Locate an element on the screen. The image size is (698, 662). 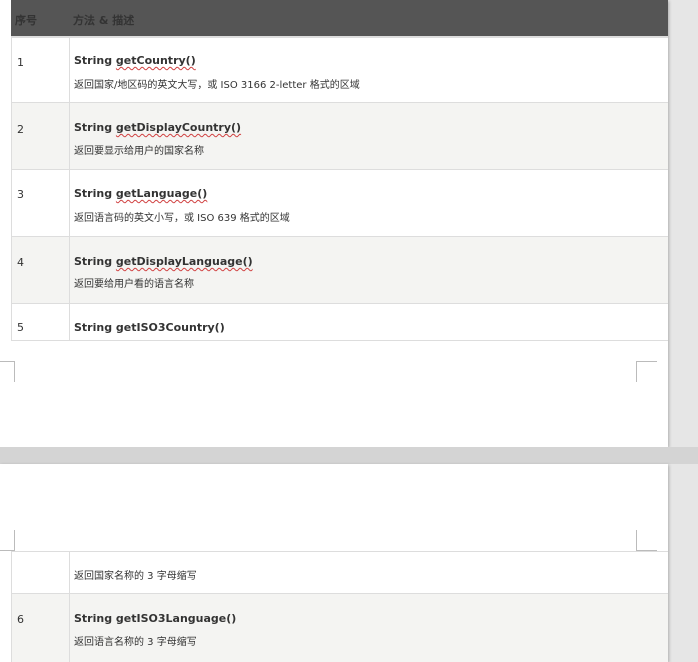
row-index: 5 is located at coordinates (20, 327).